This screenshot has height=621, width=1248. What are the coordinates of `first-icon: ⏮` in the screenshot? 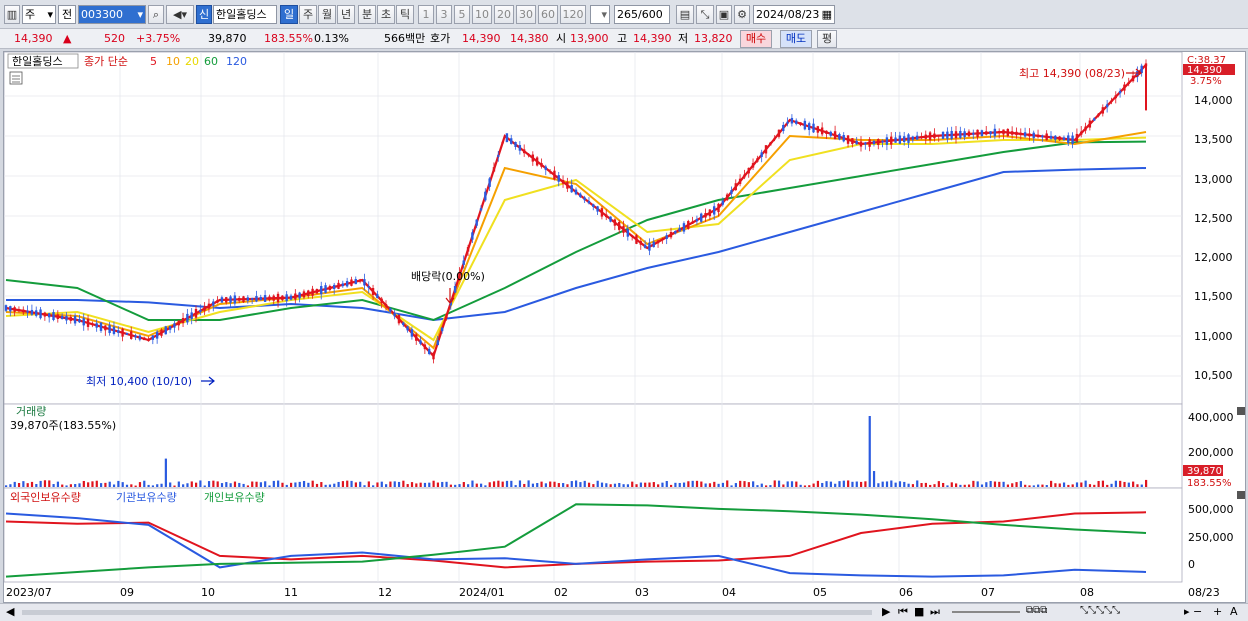 It's located at (903, 612).